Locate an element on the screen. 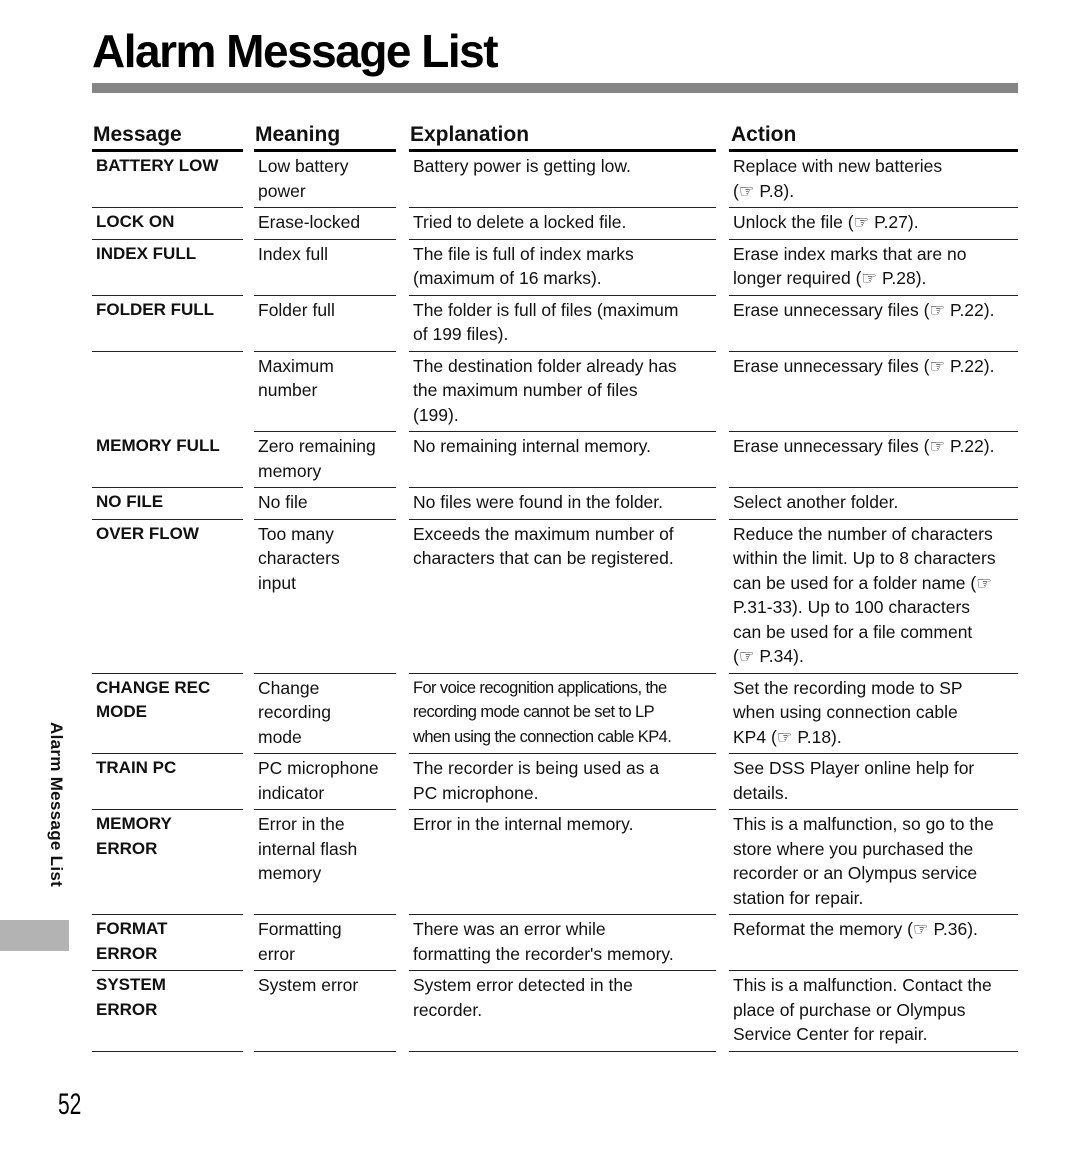  explanation-cell-line: recorder. is located at coordinates (448, 1009).